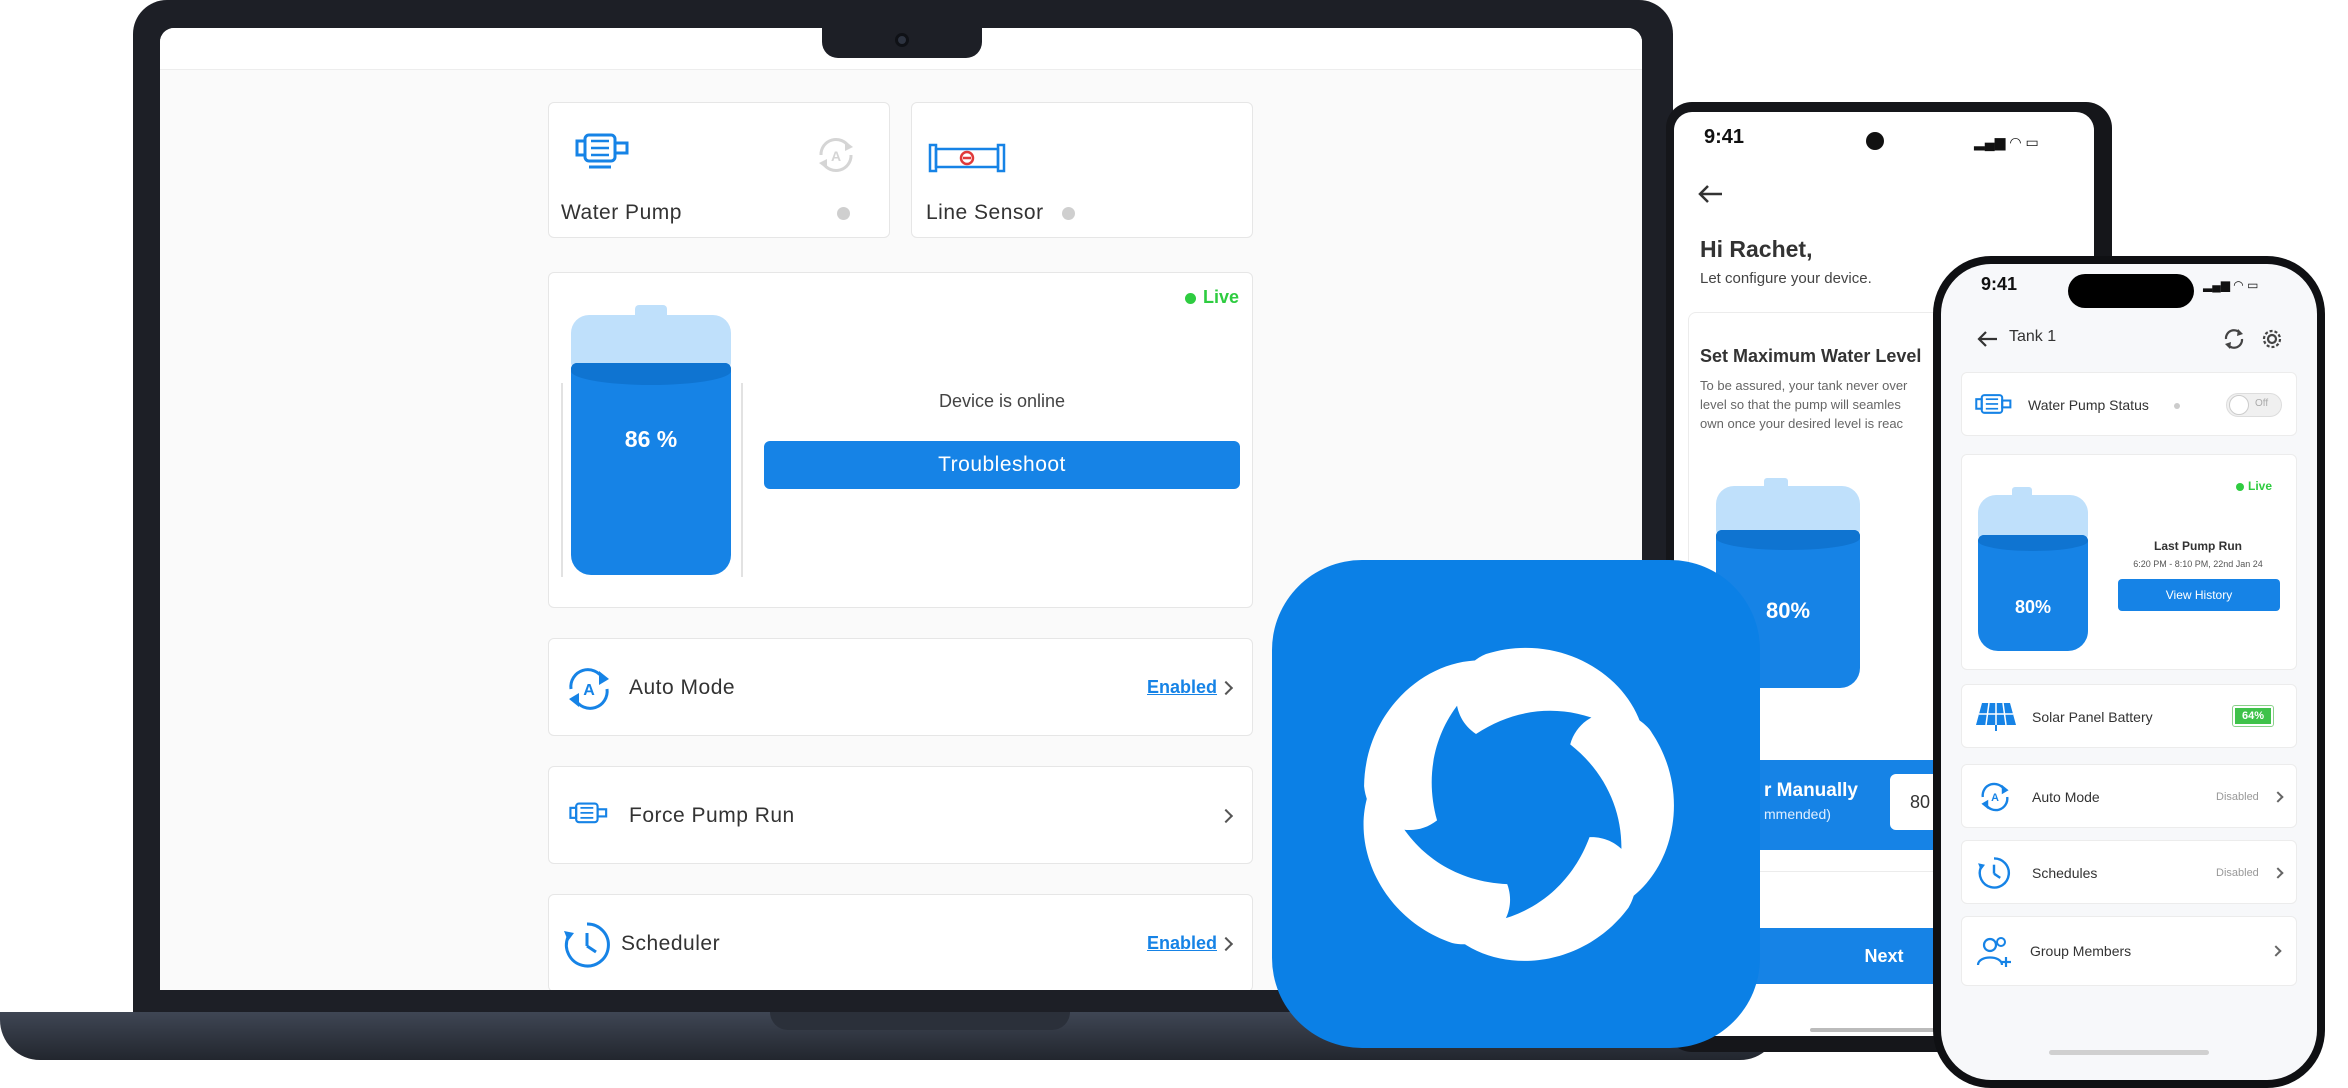 The width and height of the screenshot is (2348, 1088). I want to click on line-sensor-card: Line Sensor, so click(1082, 170).